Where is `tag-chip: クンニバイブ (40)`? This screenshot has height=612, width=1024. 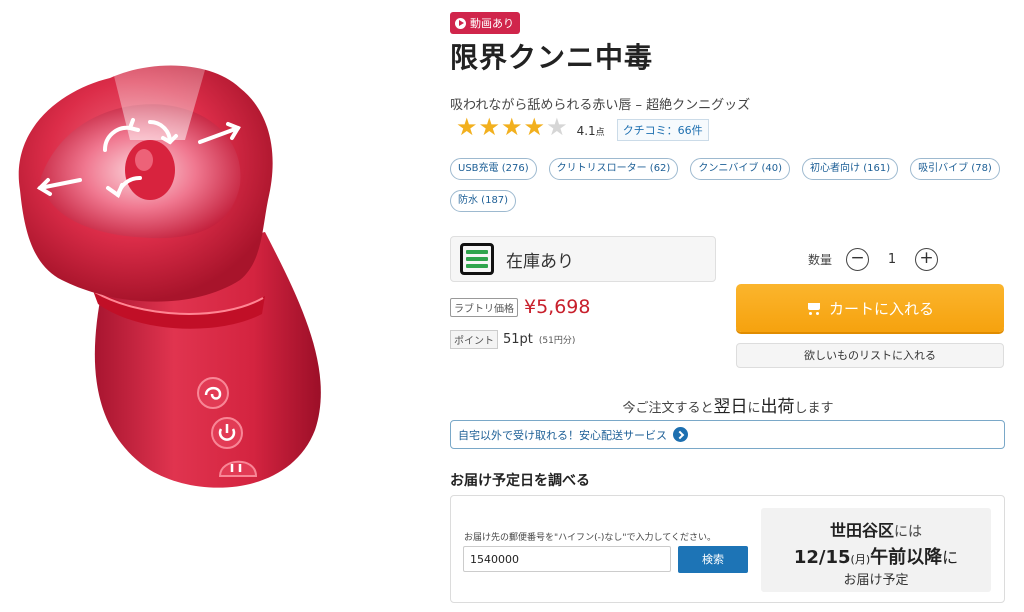 tag-chip: クンニバイブ (40) is located at coordinates (740, 169).